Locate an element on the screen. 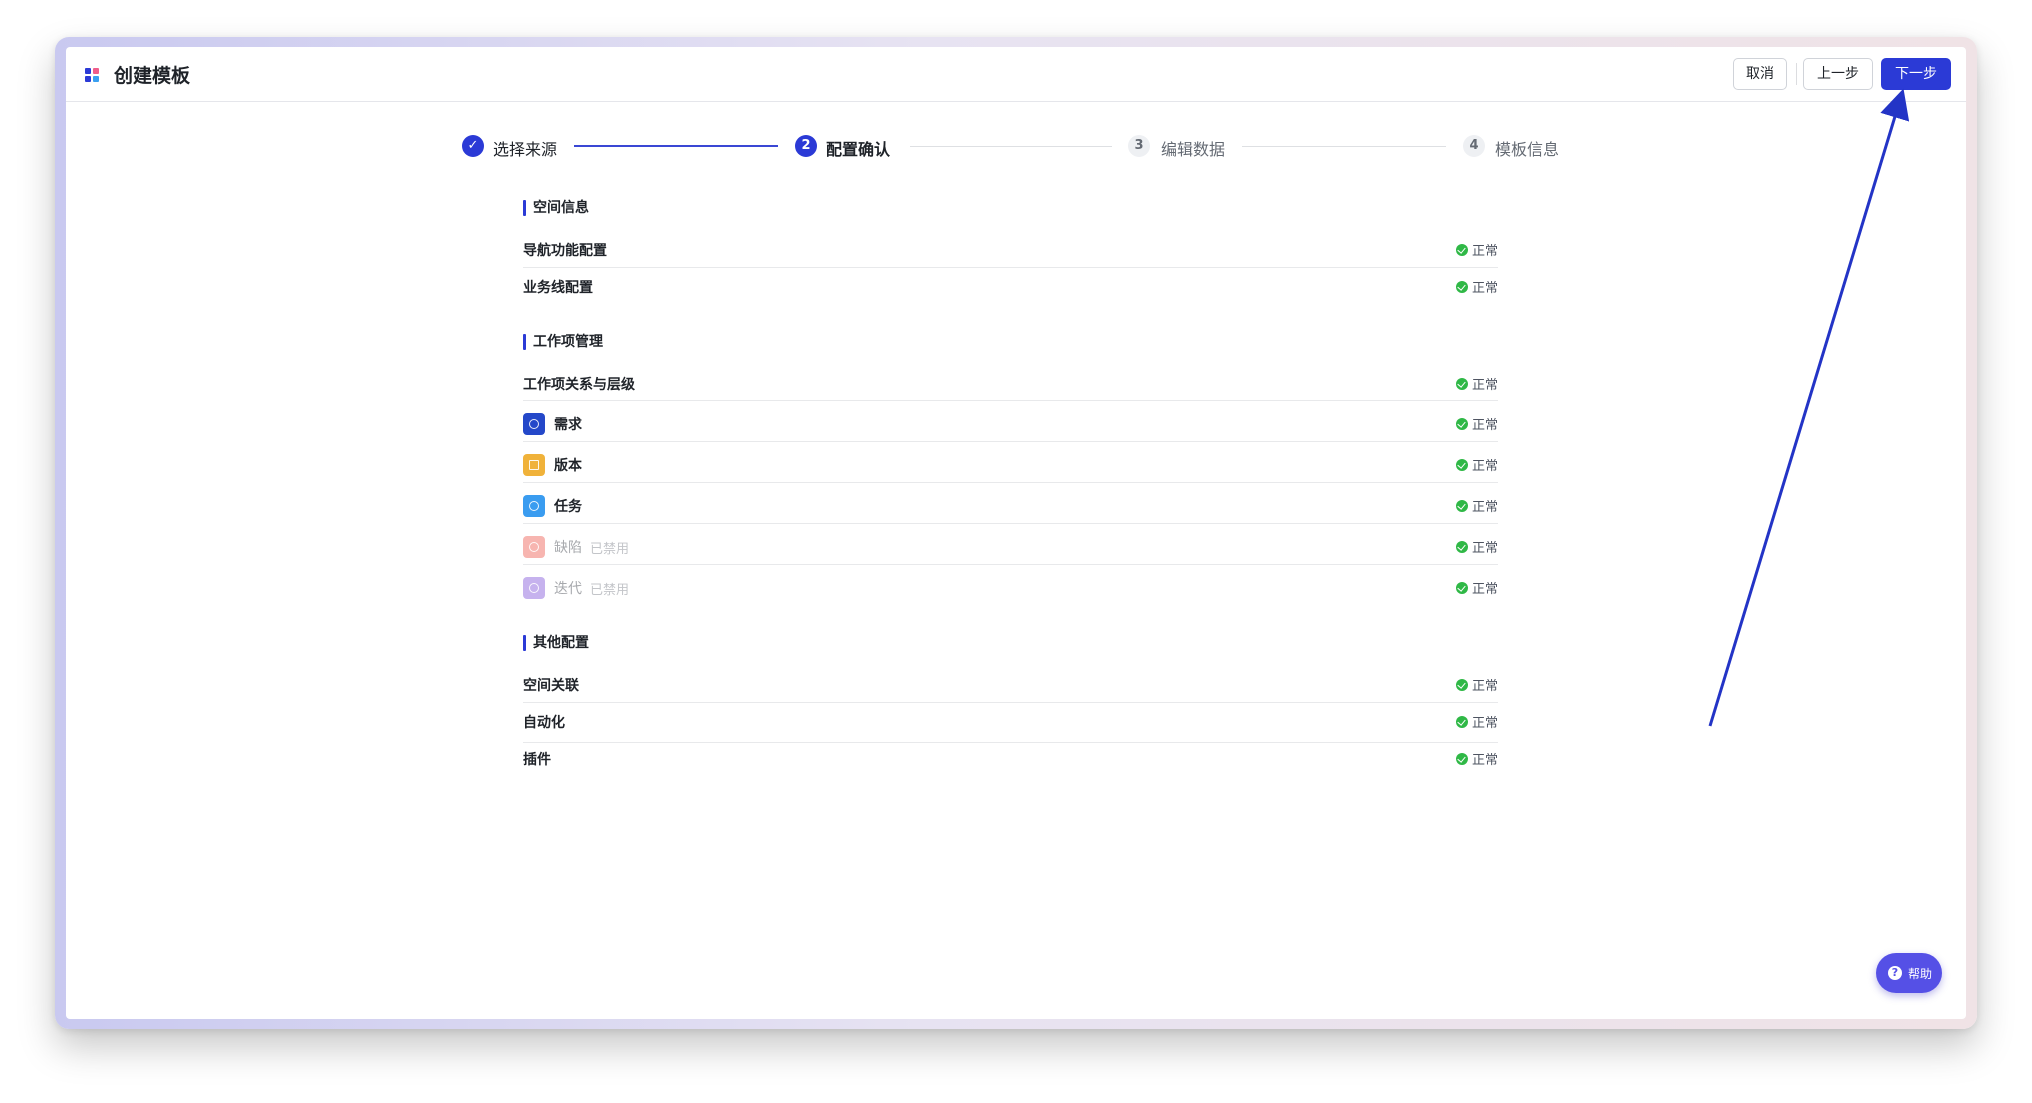 The height and width of the screenshot is (1103, 2032). row-label: 插件 is located at coordinates (537, 760).